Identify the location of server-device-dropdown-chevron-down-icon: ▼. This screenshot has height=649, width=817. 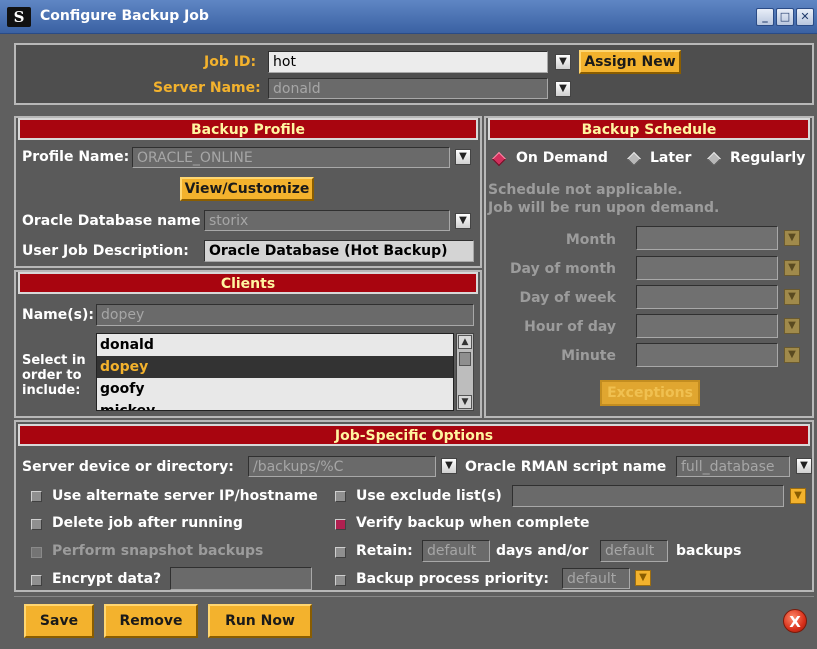
(449, 466).